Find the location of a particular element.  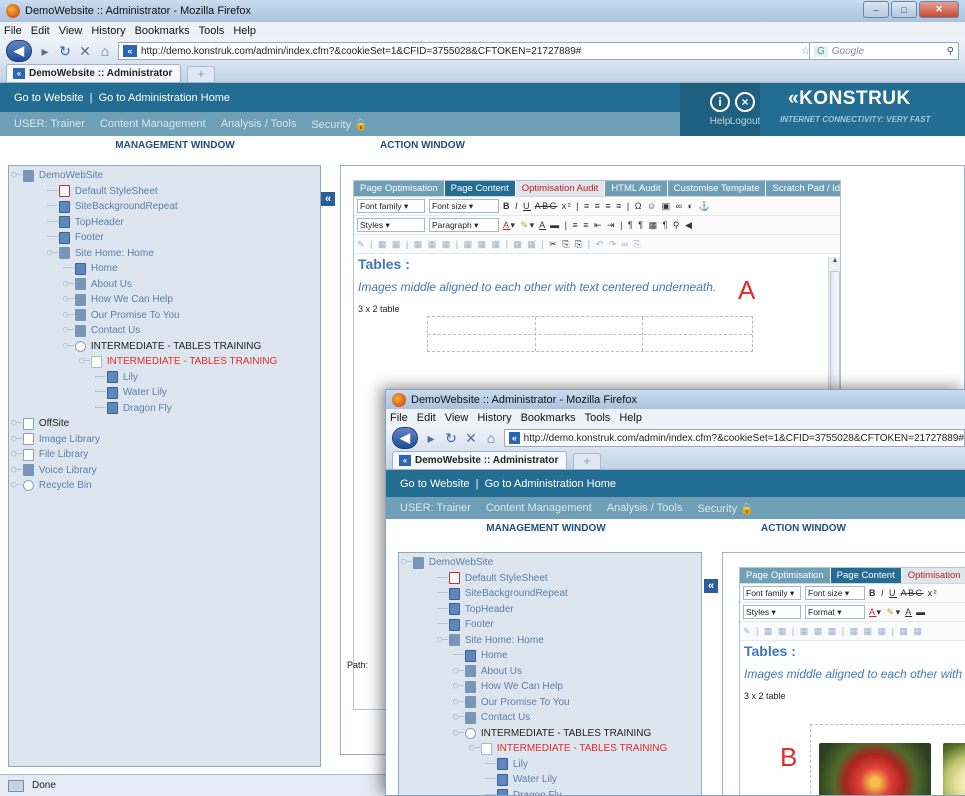

scroll-up-icon: ▲ is located at coordinates (834, 260).